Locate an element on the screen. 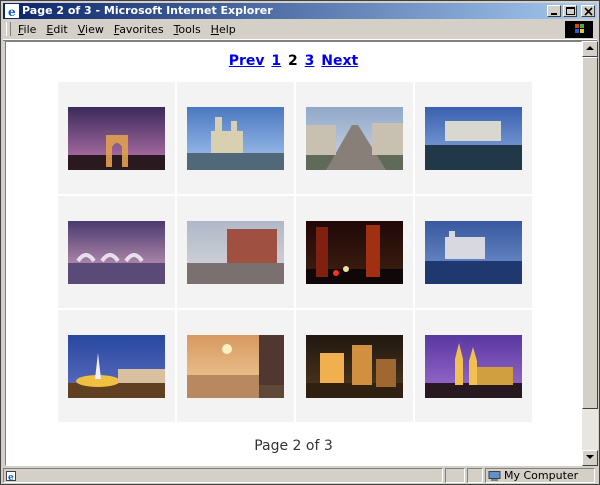 Image resolution: width=600 pixels, height=485 pixels. menu-label-rest: ile is located at coordinates (30, 29).